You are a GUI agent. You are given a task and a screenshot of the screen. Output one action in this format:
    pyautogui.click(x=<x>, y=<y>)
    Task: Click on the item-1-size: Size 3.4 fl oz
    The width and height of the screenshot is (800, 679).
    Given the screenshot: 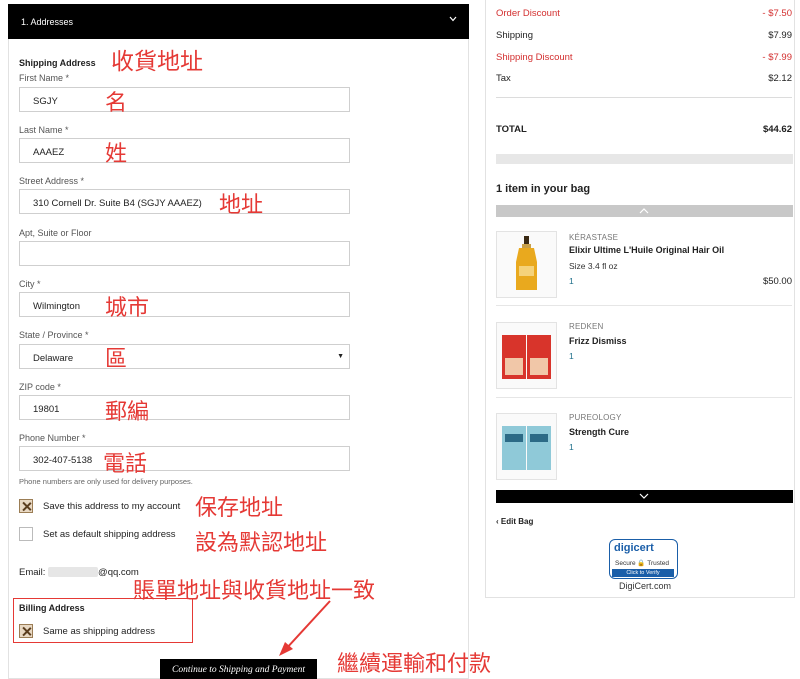 What is the action you would take?
    pyautogui.click(x=593, y=266)
    